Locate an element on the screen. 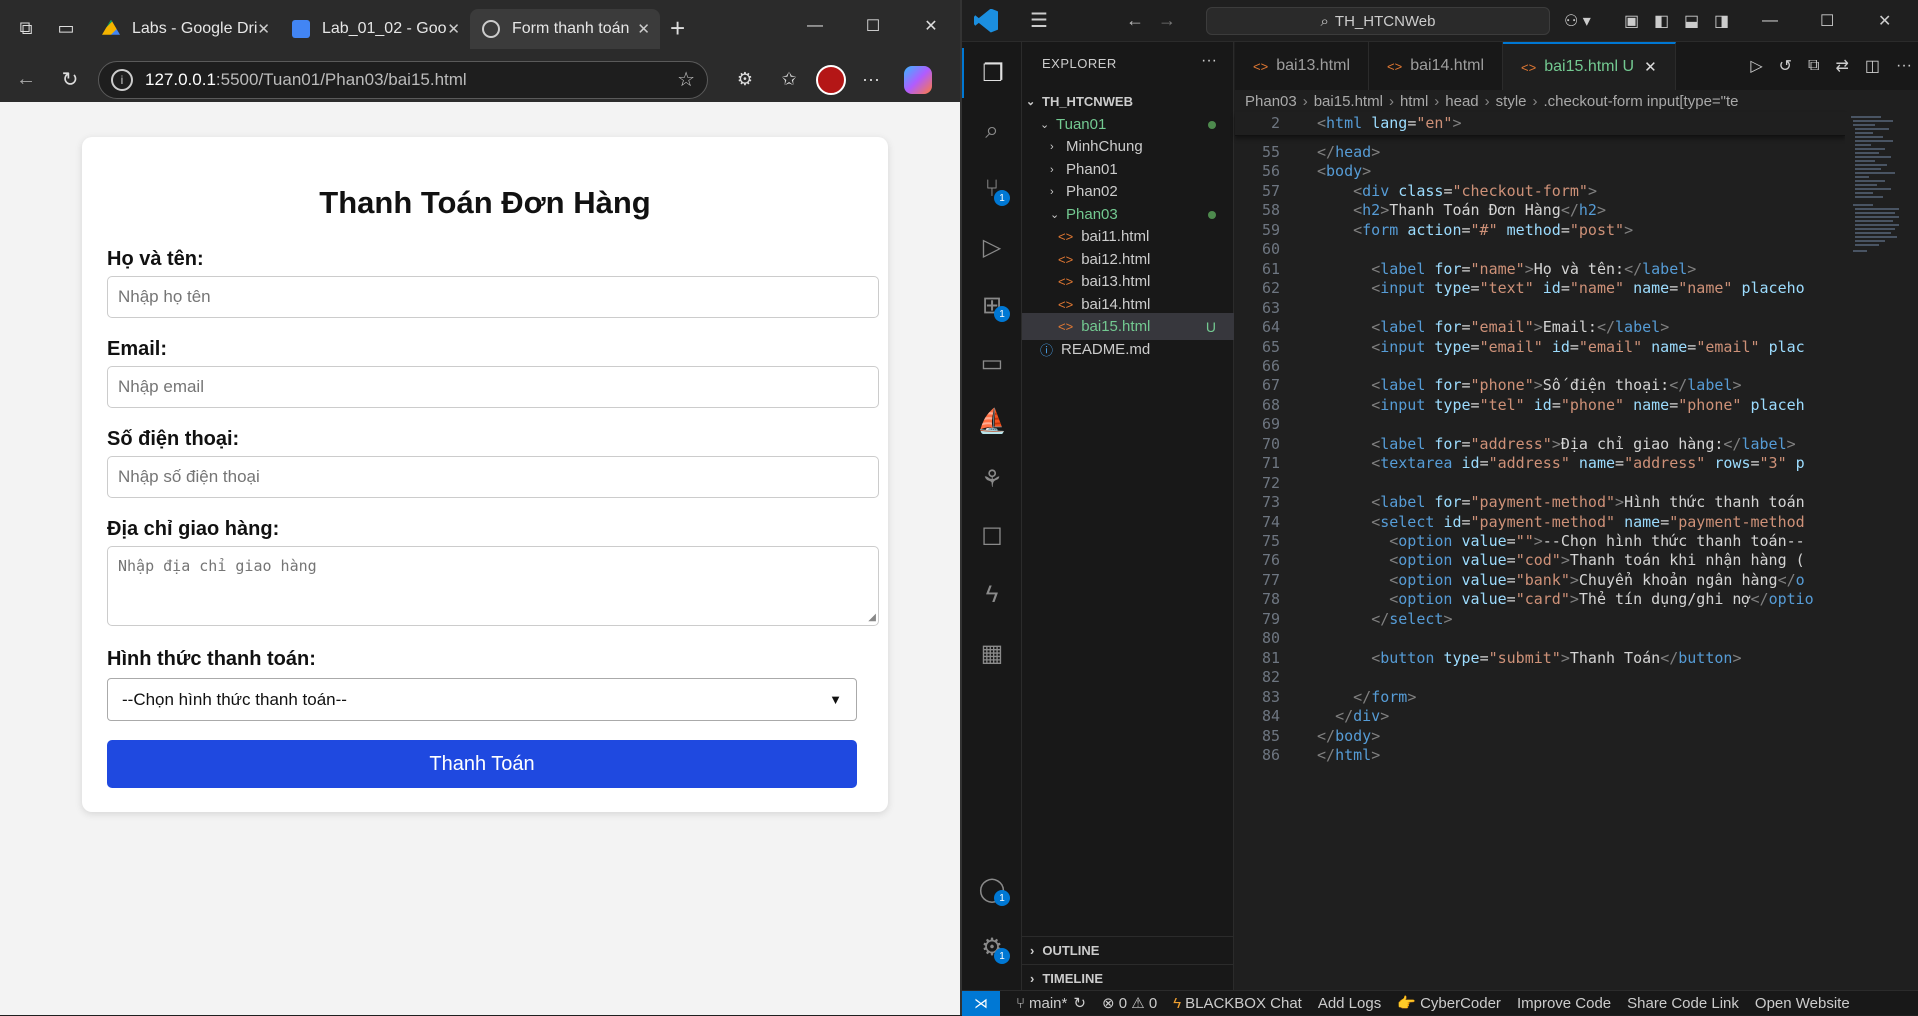  payment-method-select: --Chọn hình thức thanh toán-- ▼ is located at coordinates (482, 699).